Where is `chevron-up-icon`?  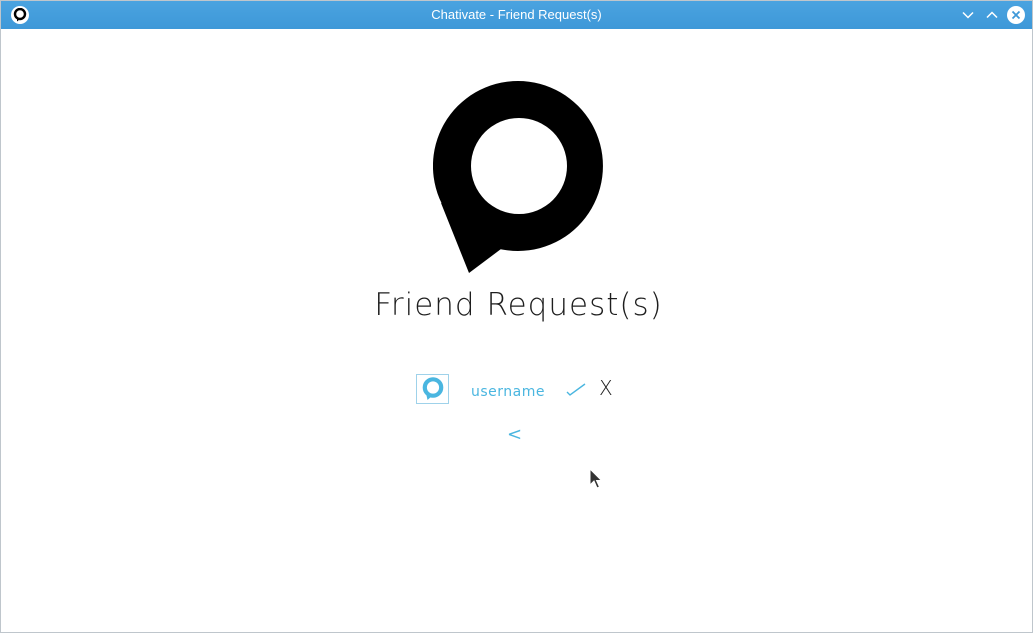 chevron-up-icon is located at coordinates (992, 15).